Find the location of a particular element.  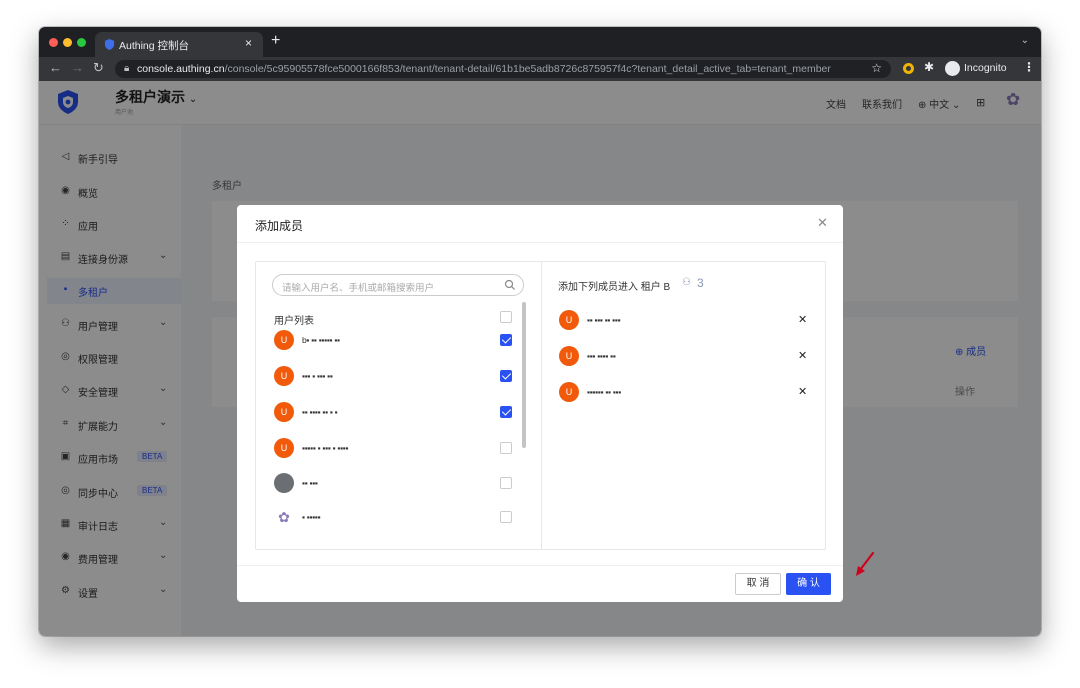

user-name: ▪▪ ▪▪▪ is located at coordinates (310, 483).